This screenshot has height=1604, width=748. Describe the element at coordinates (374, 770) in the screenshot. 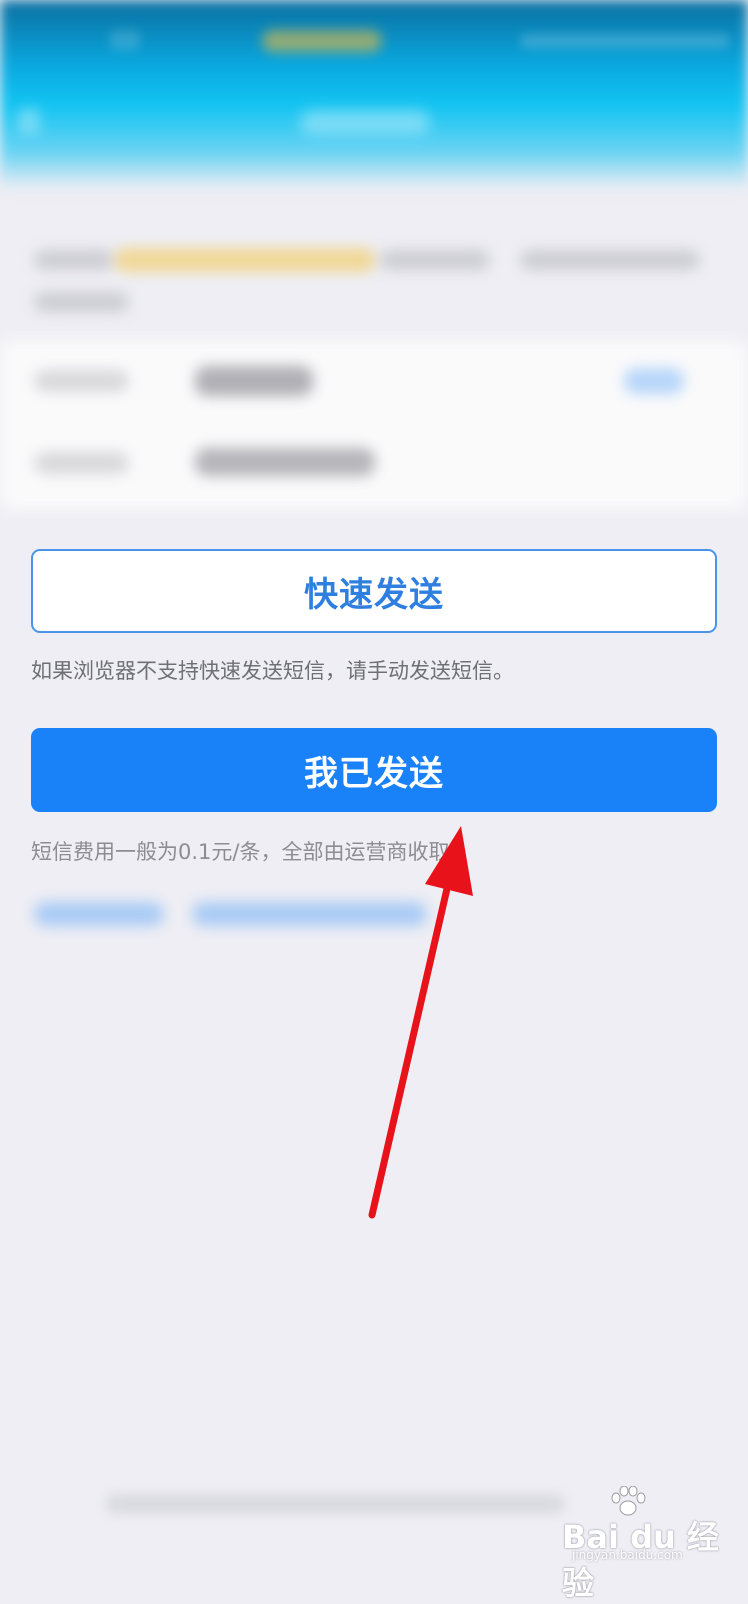

I see `sent-button: 我已发送` at that location.